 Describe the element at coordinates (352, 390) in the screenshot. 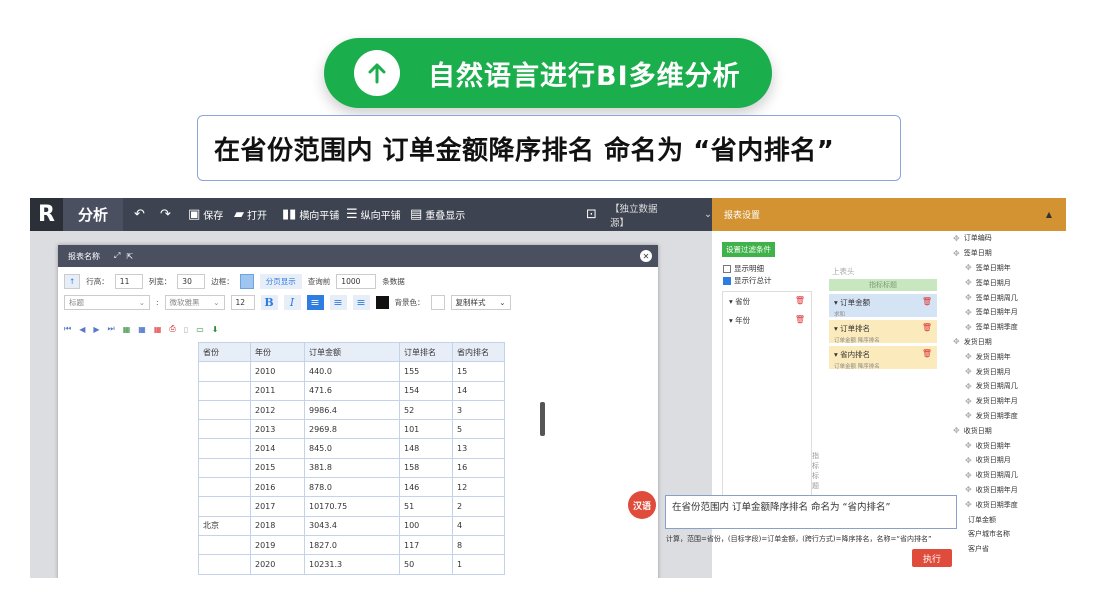

I see `cell-amount: 471.6` at that location.